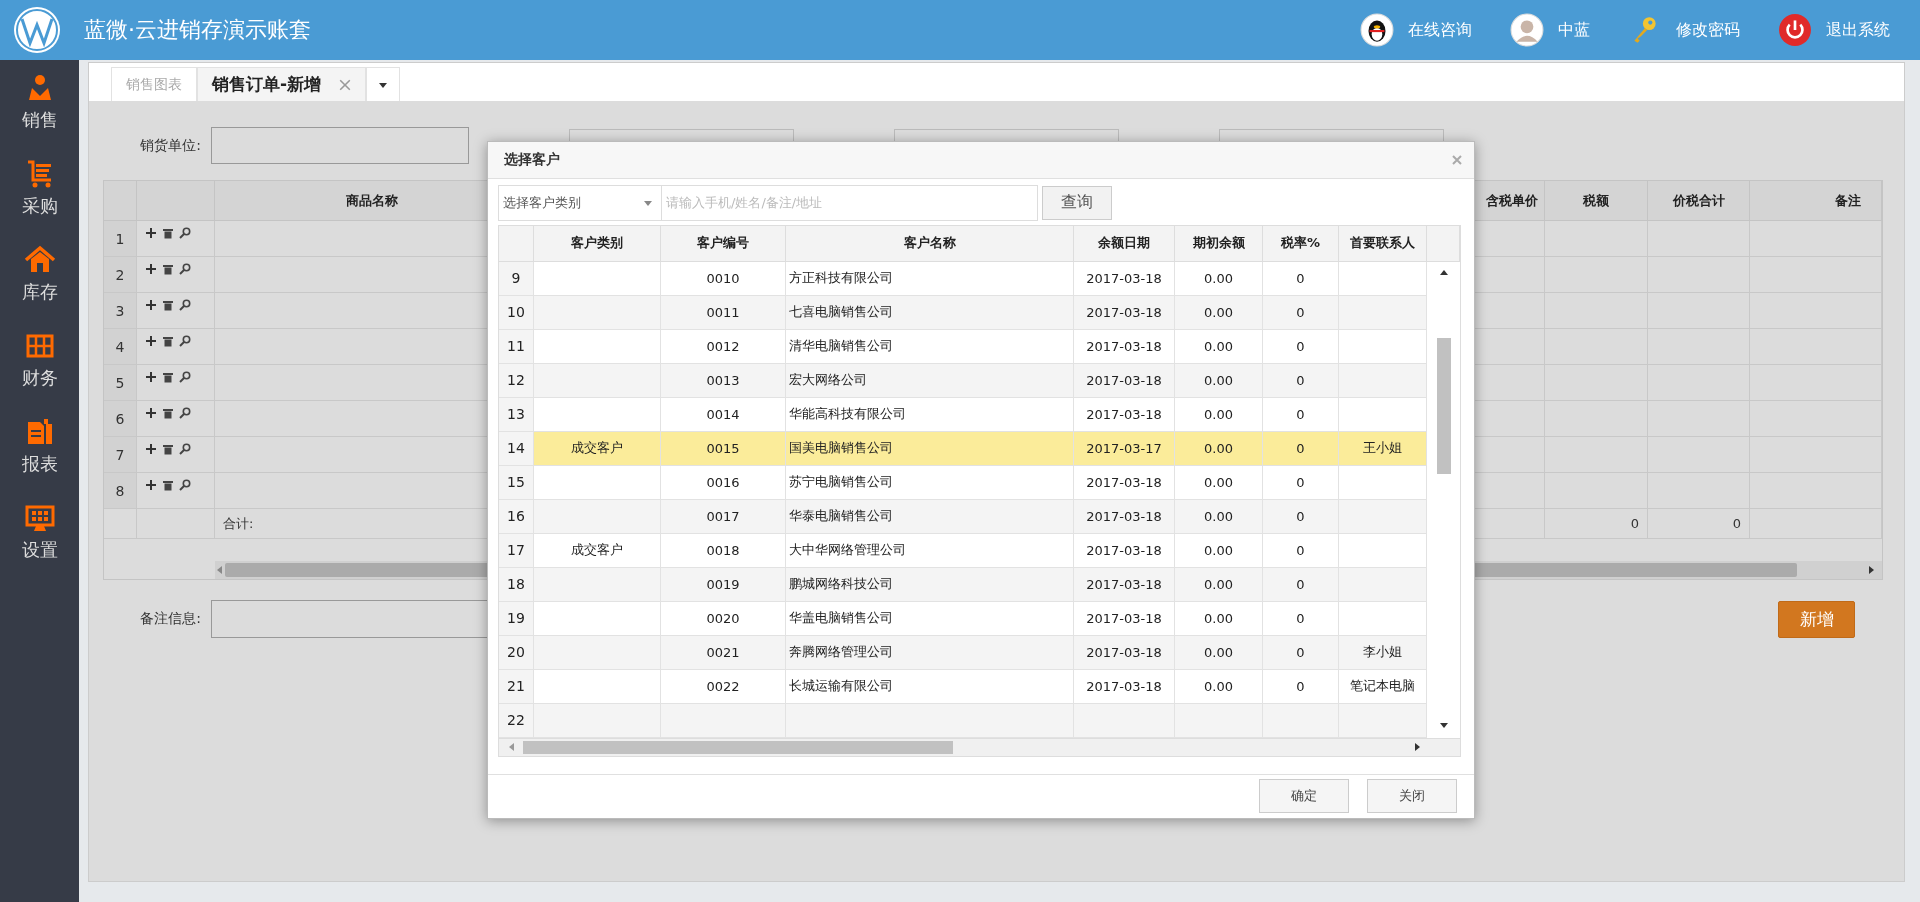  What do you see at coordinates (39, 274) in the screenshot?
I see `sidebar-item: 库存` at bounding box center [39, 274].